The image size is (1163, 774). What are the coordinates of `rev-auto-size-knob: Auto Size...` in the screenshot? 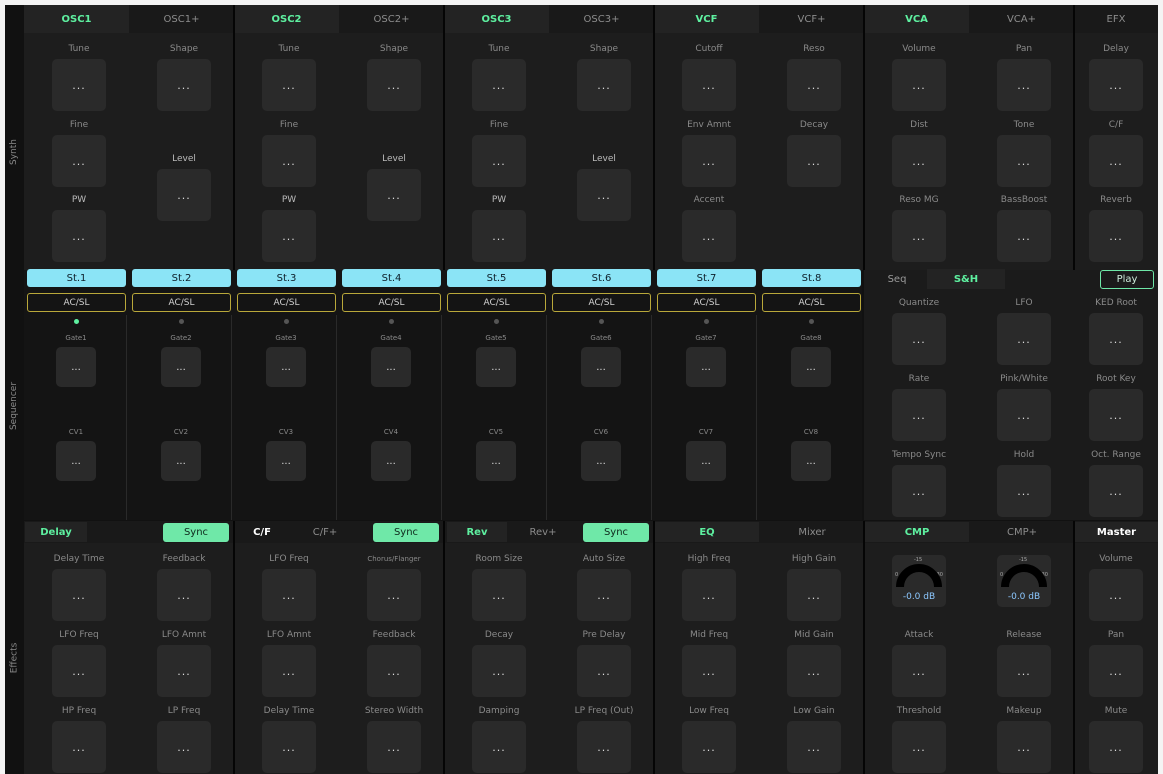 It's located at (604, 587).